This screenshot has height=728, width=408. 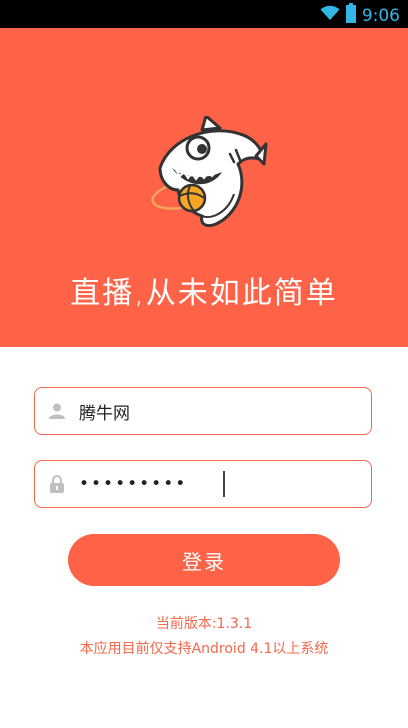 I want to click on username-input, so click(x=225, y=411).